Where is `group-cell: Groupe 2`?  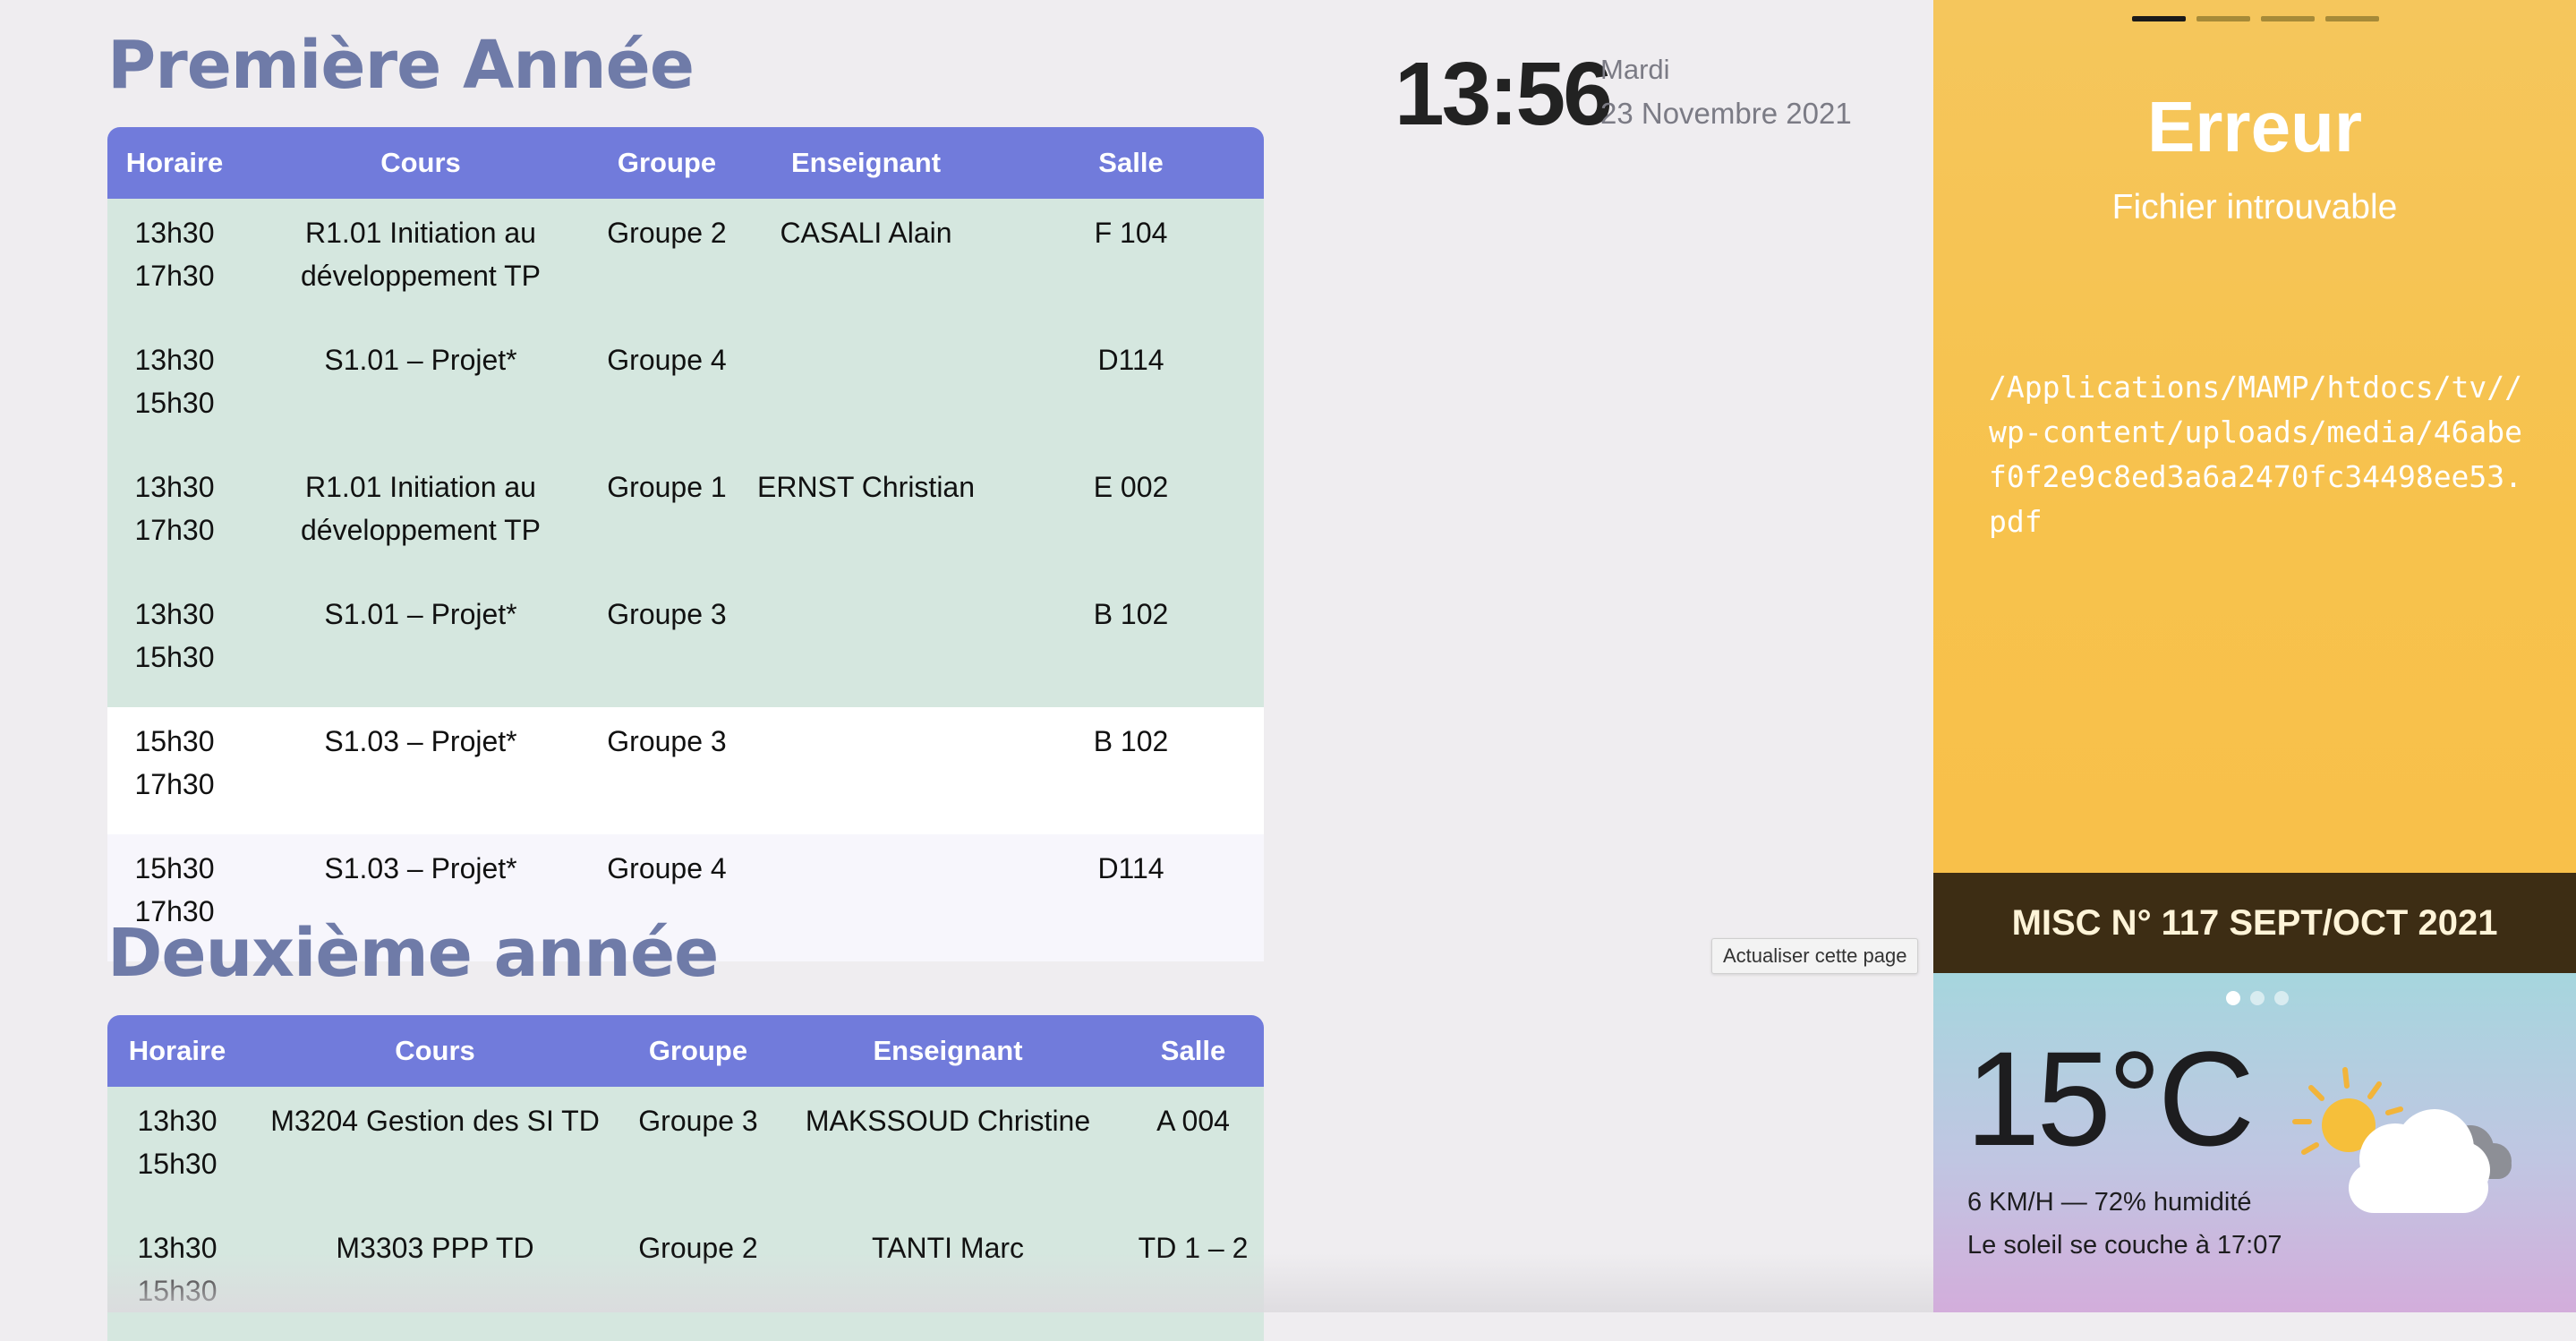
group-cell: Groupe 2 is located at coordinates (667, 262).